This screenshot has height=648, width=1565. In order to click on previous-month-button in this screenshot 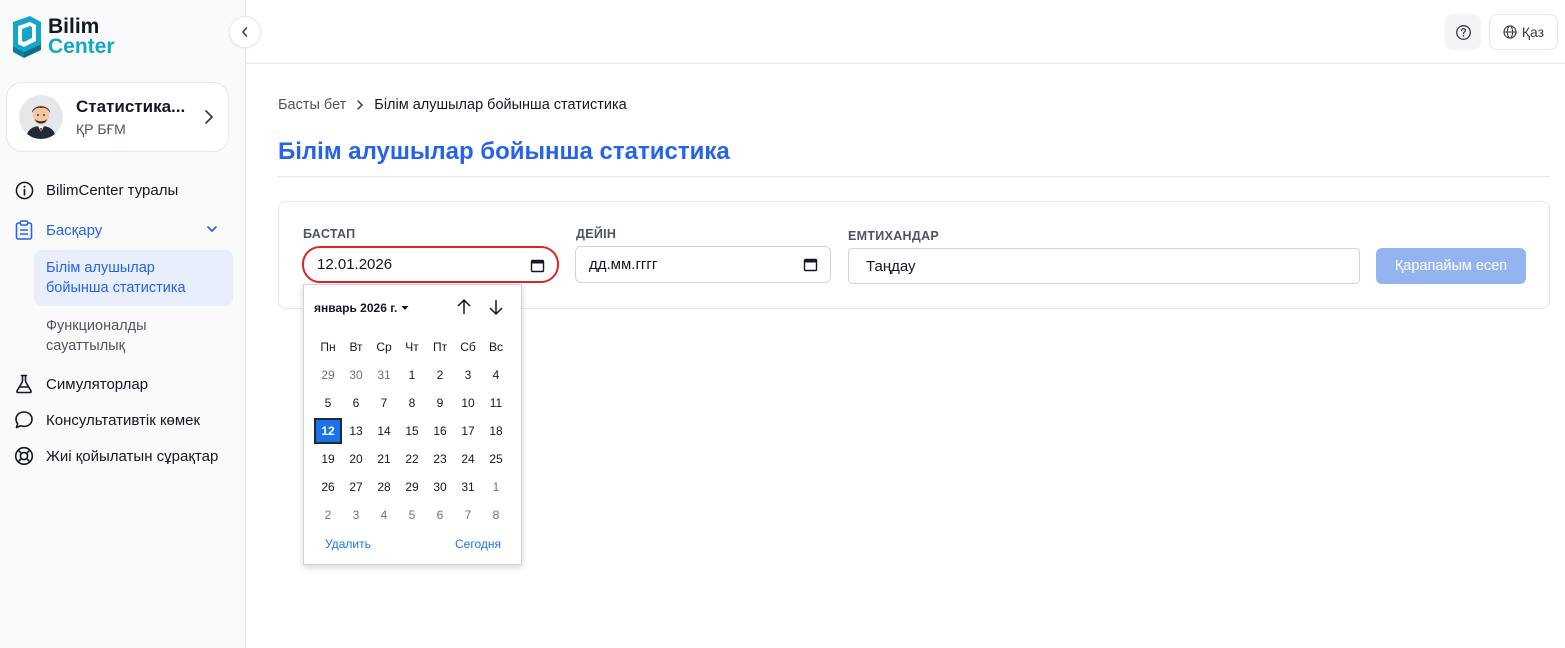, I will do `click(464, 307)`.